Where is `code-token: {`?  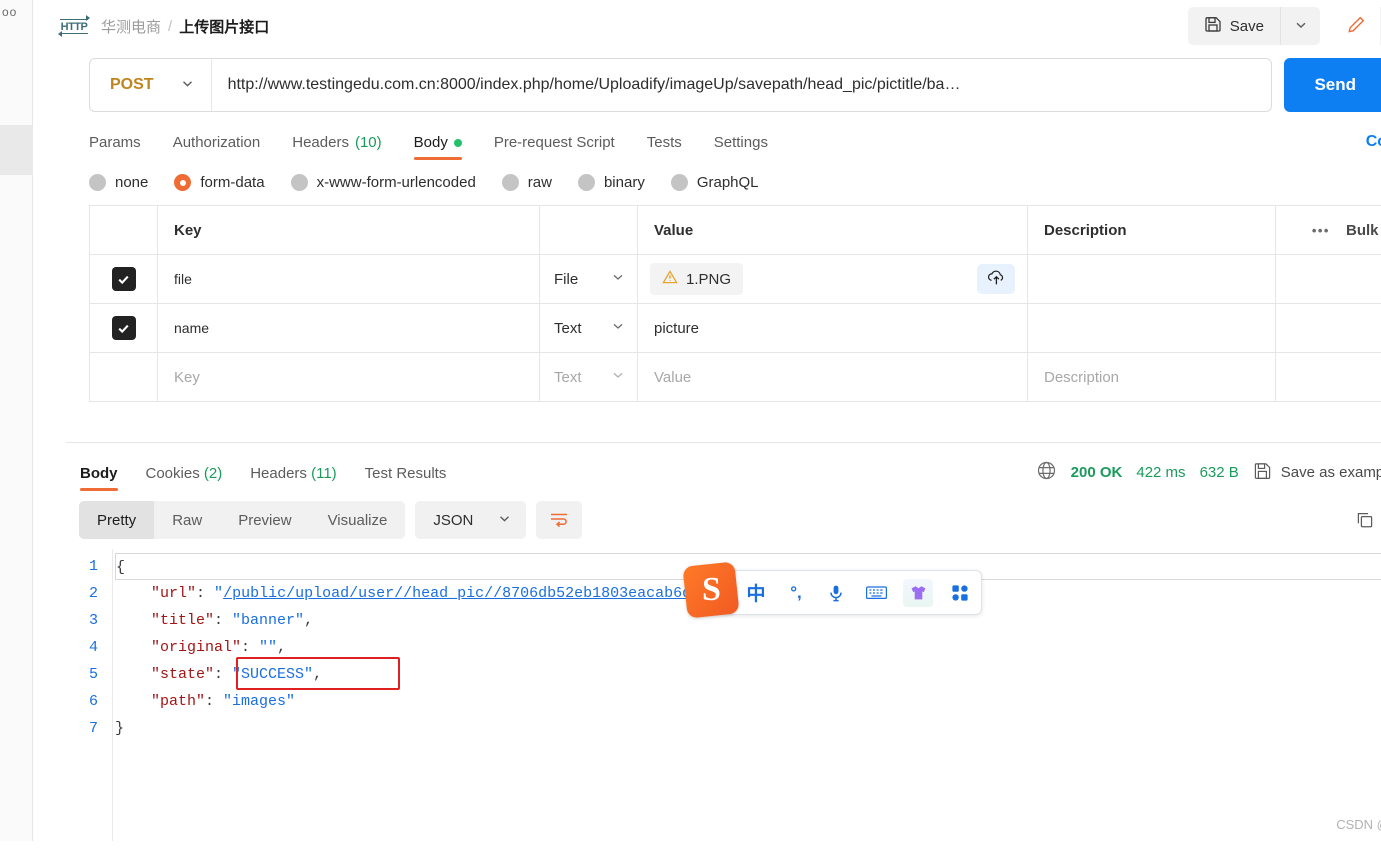
code-token: { is located at coordinates (120, 567).